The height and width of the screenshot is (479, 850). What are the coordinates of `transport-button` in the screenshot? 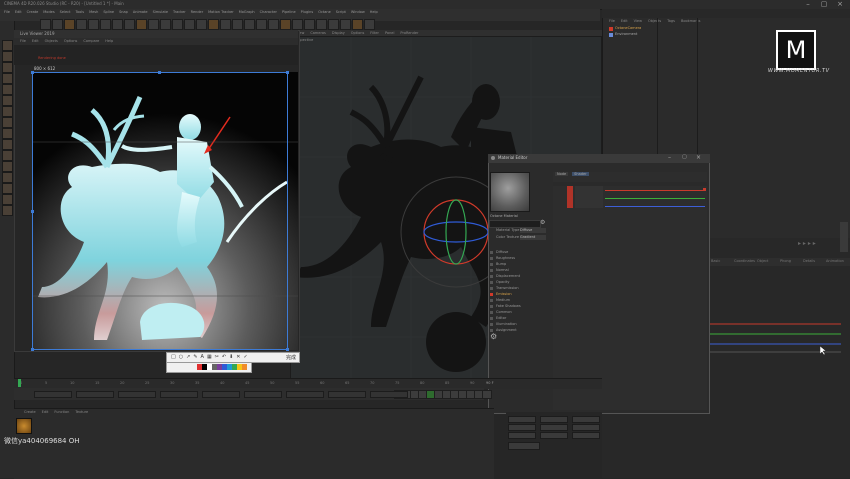 It's located at (487, 394).